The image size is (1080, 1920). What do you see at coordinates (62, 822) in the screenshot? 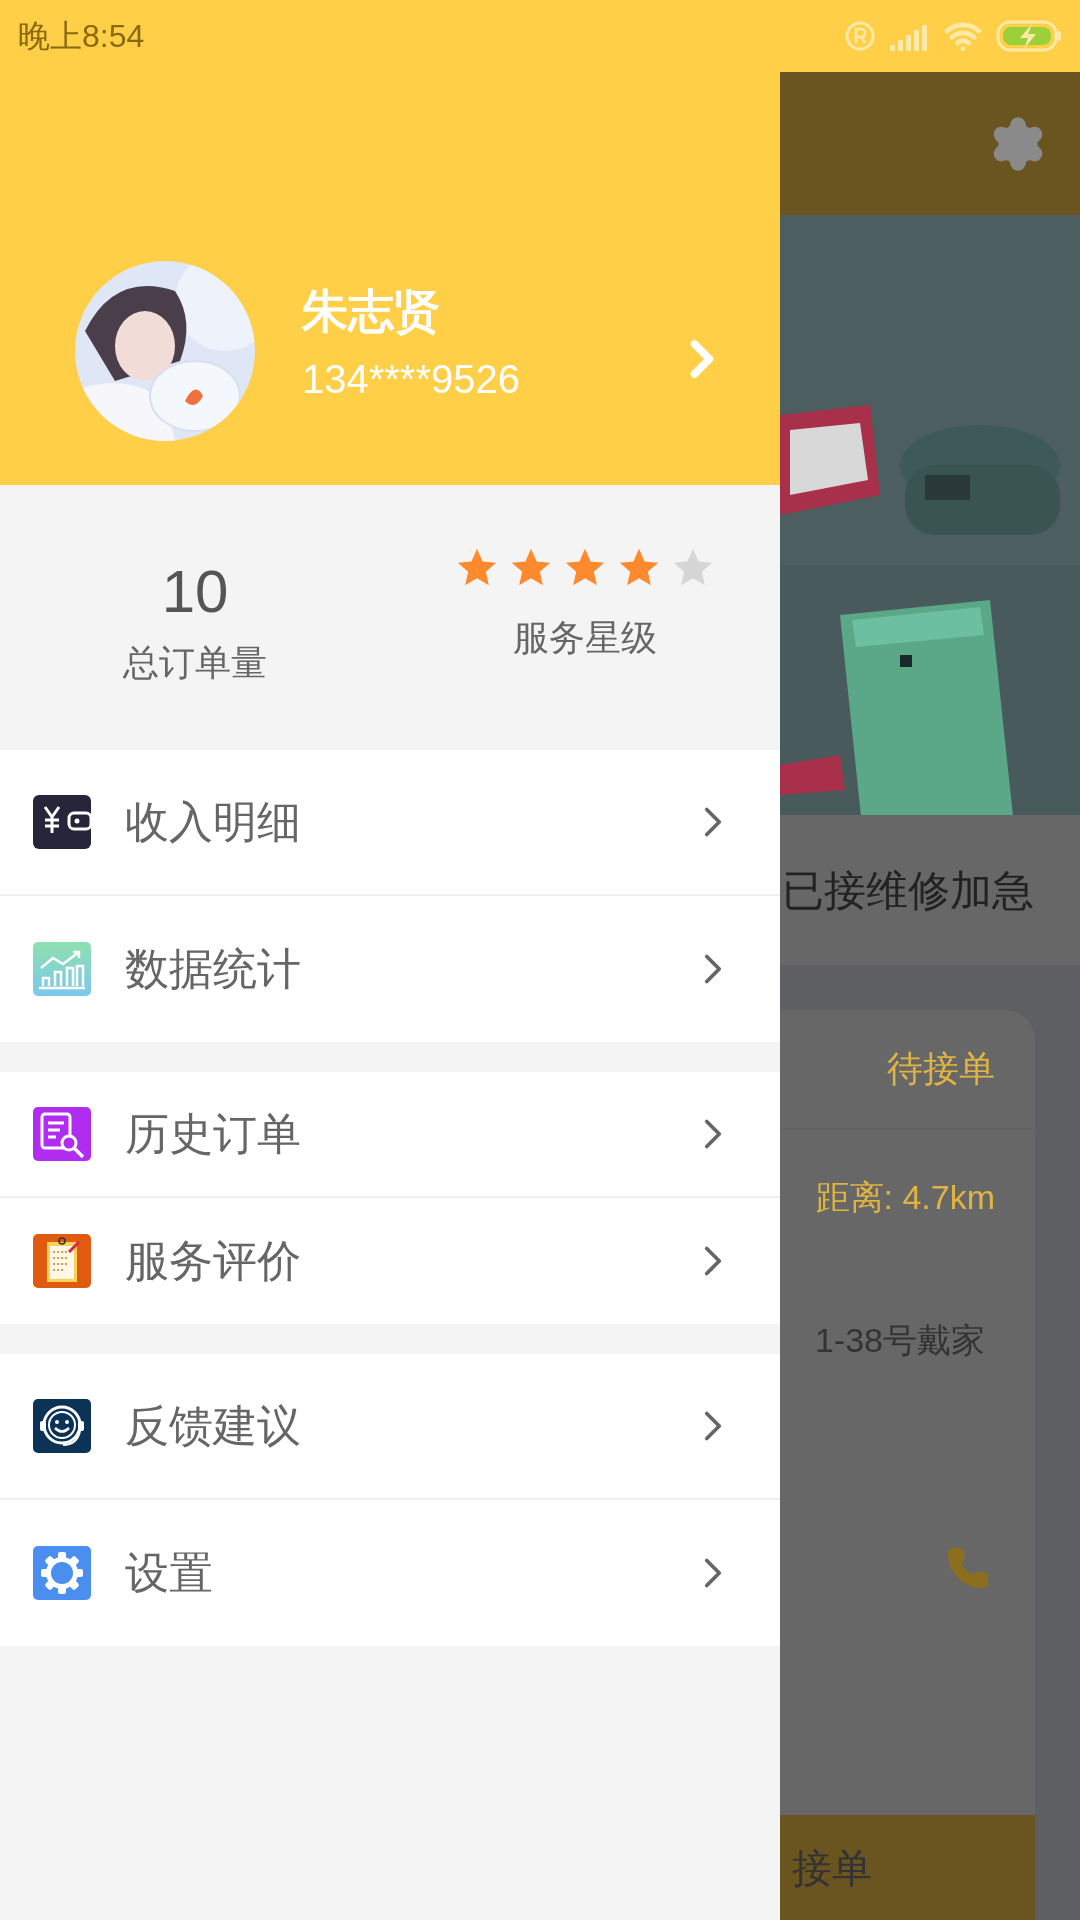
I see `wallet-icon` at bounding box center [62, 822].